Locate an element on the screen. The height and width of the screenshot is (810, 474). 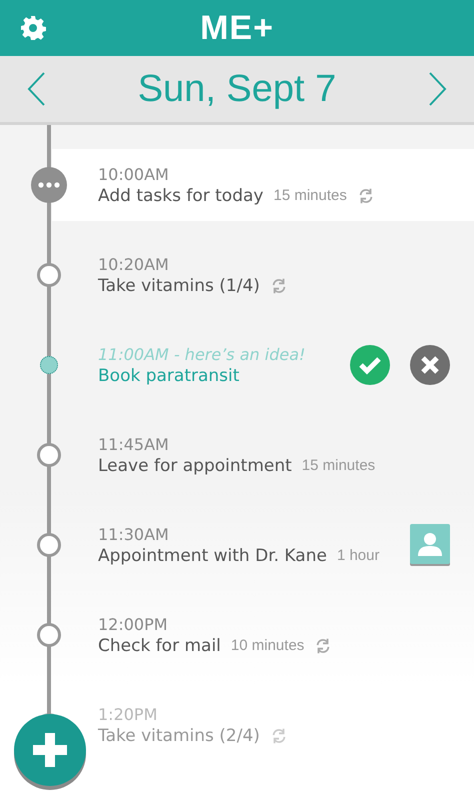
dismiss-button is located at coordinates (430, 365).